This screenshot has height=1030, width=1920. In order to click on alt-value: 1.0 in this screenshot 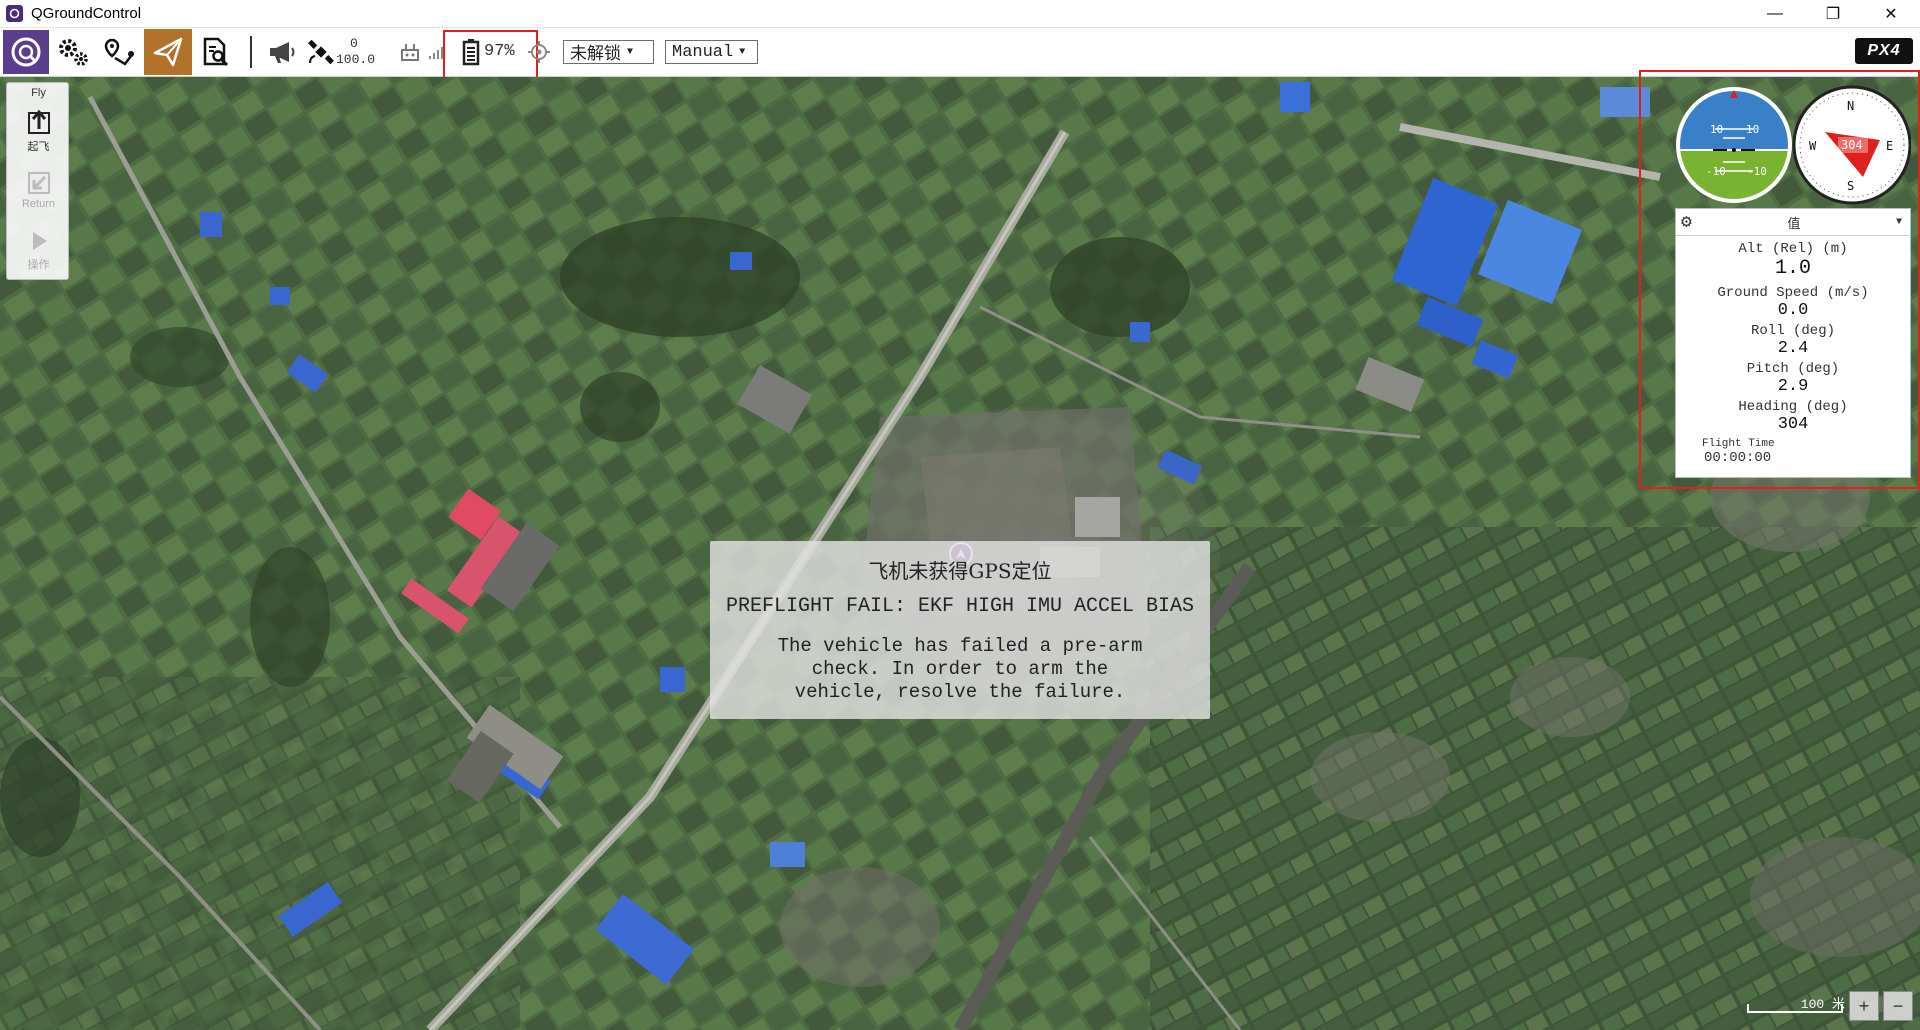, I will do `click(1792, 268)`.